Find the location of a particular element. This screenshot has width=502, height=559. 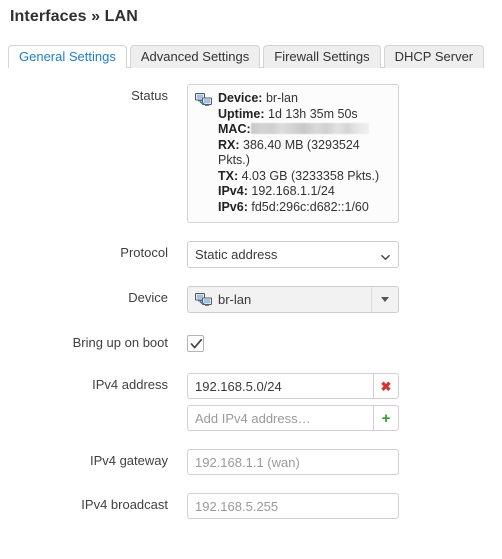

bring-up-on-boot-field is located at coordinates (344, 341).